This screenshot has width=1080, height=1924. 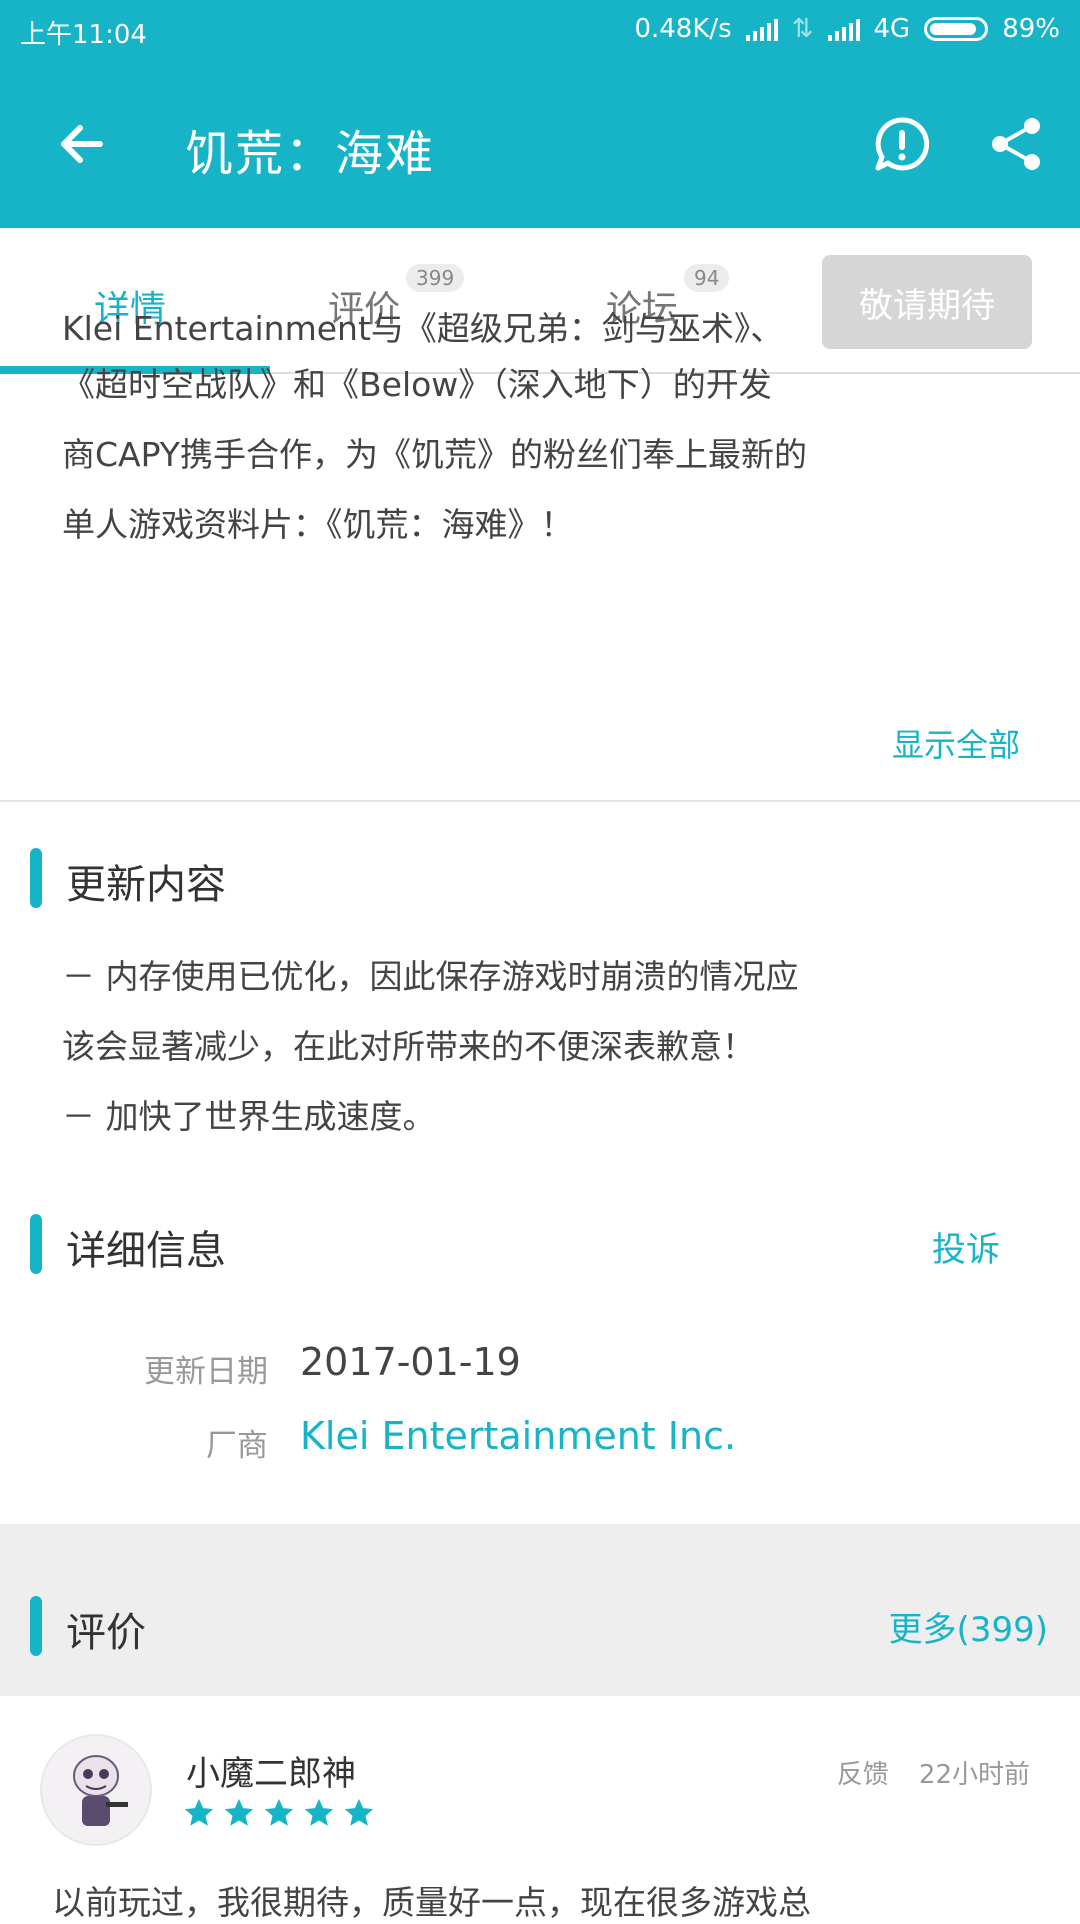 What do you see at coordinates (540, 31) in the screenshot?
I see `status-bar: 上午11:04 0.48K/s ⇅ 4G 89%` at bounding box center [540, 31].